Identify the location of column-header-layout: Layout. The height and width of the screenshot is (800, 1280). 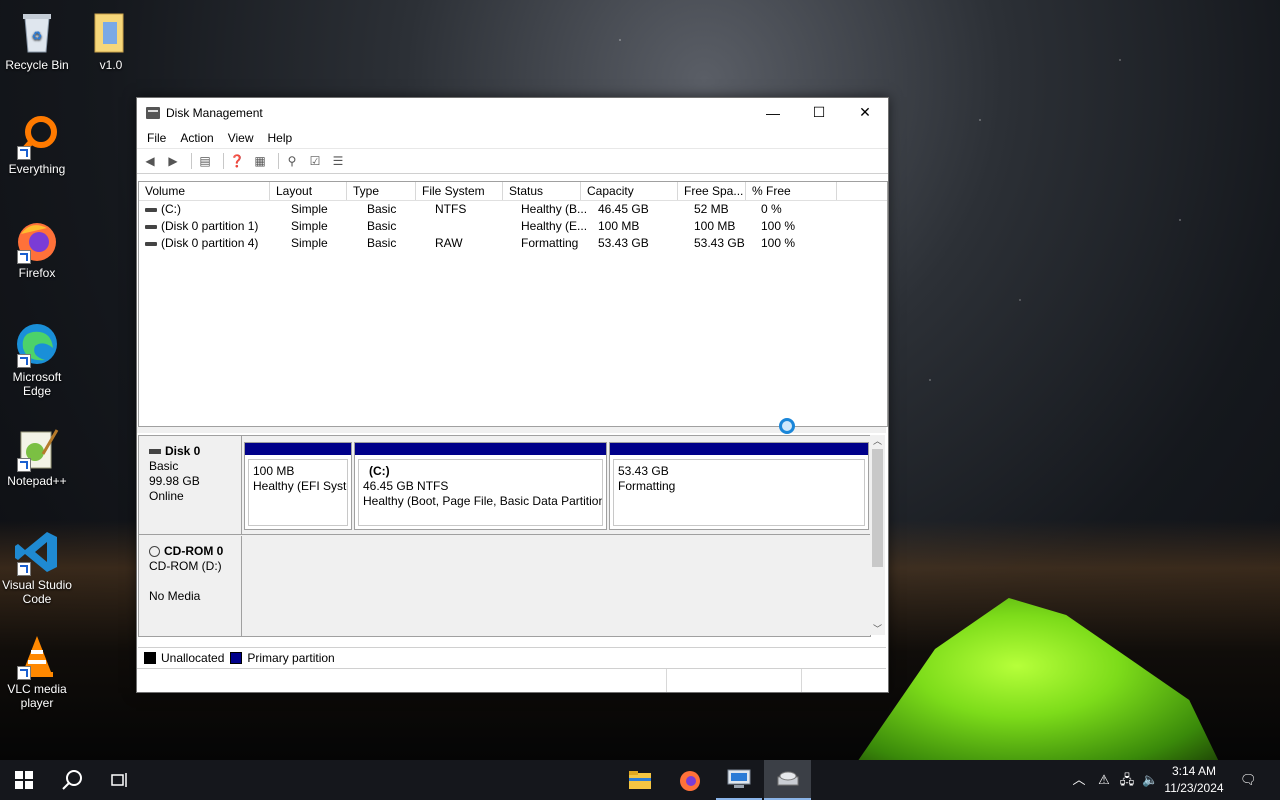
(308, 191).